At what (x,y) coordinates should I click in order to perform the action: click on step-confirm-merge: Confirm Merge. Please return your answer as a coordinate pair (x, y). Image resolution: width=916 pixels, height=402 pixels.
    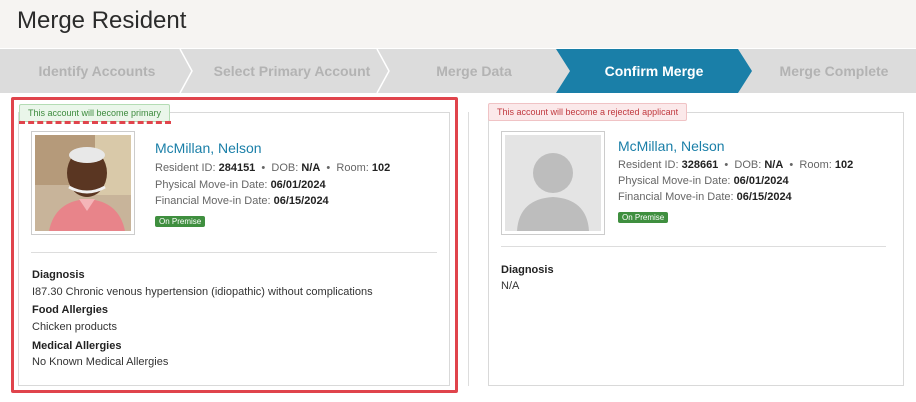
    Looking at the image, I should click on (654, 71).